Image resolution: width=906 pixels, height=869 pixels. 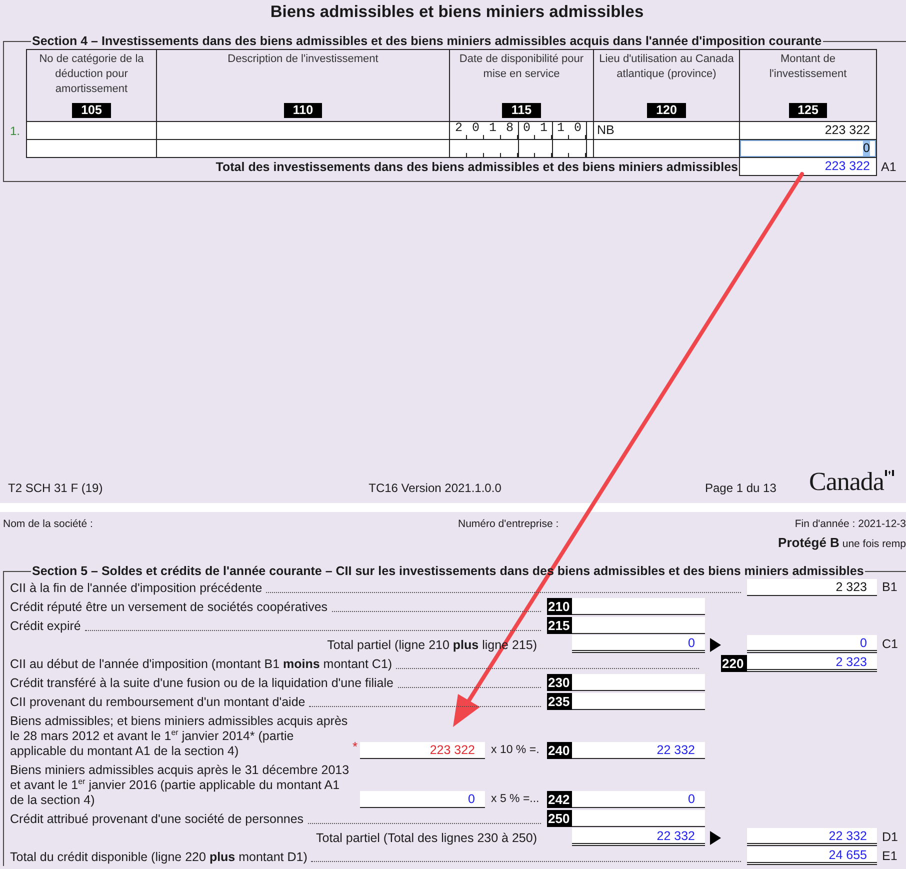 What do you see at coordinates (48, 524) in the screenshot?
I see `field-label: Nom de la société :` at bounding box center [48, 524].